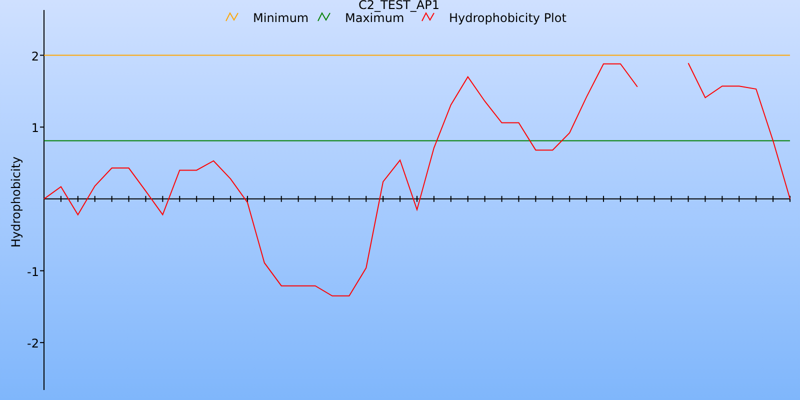 The height and width of the screenshot is (400, 800). Describe the element at coordinates (33, 271) in the screenshot. I see `y-tick-label: -1` at that location.